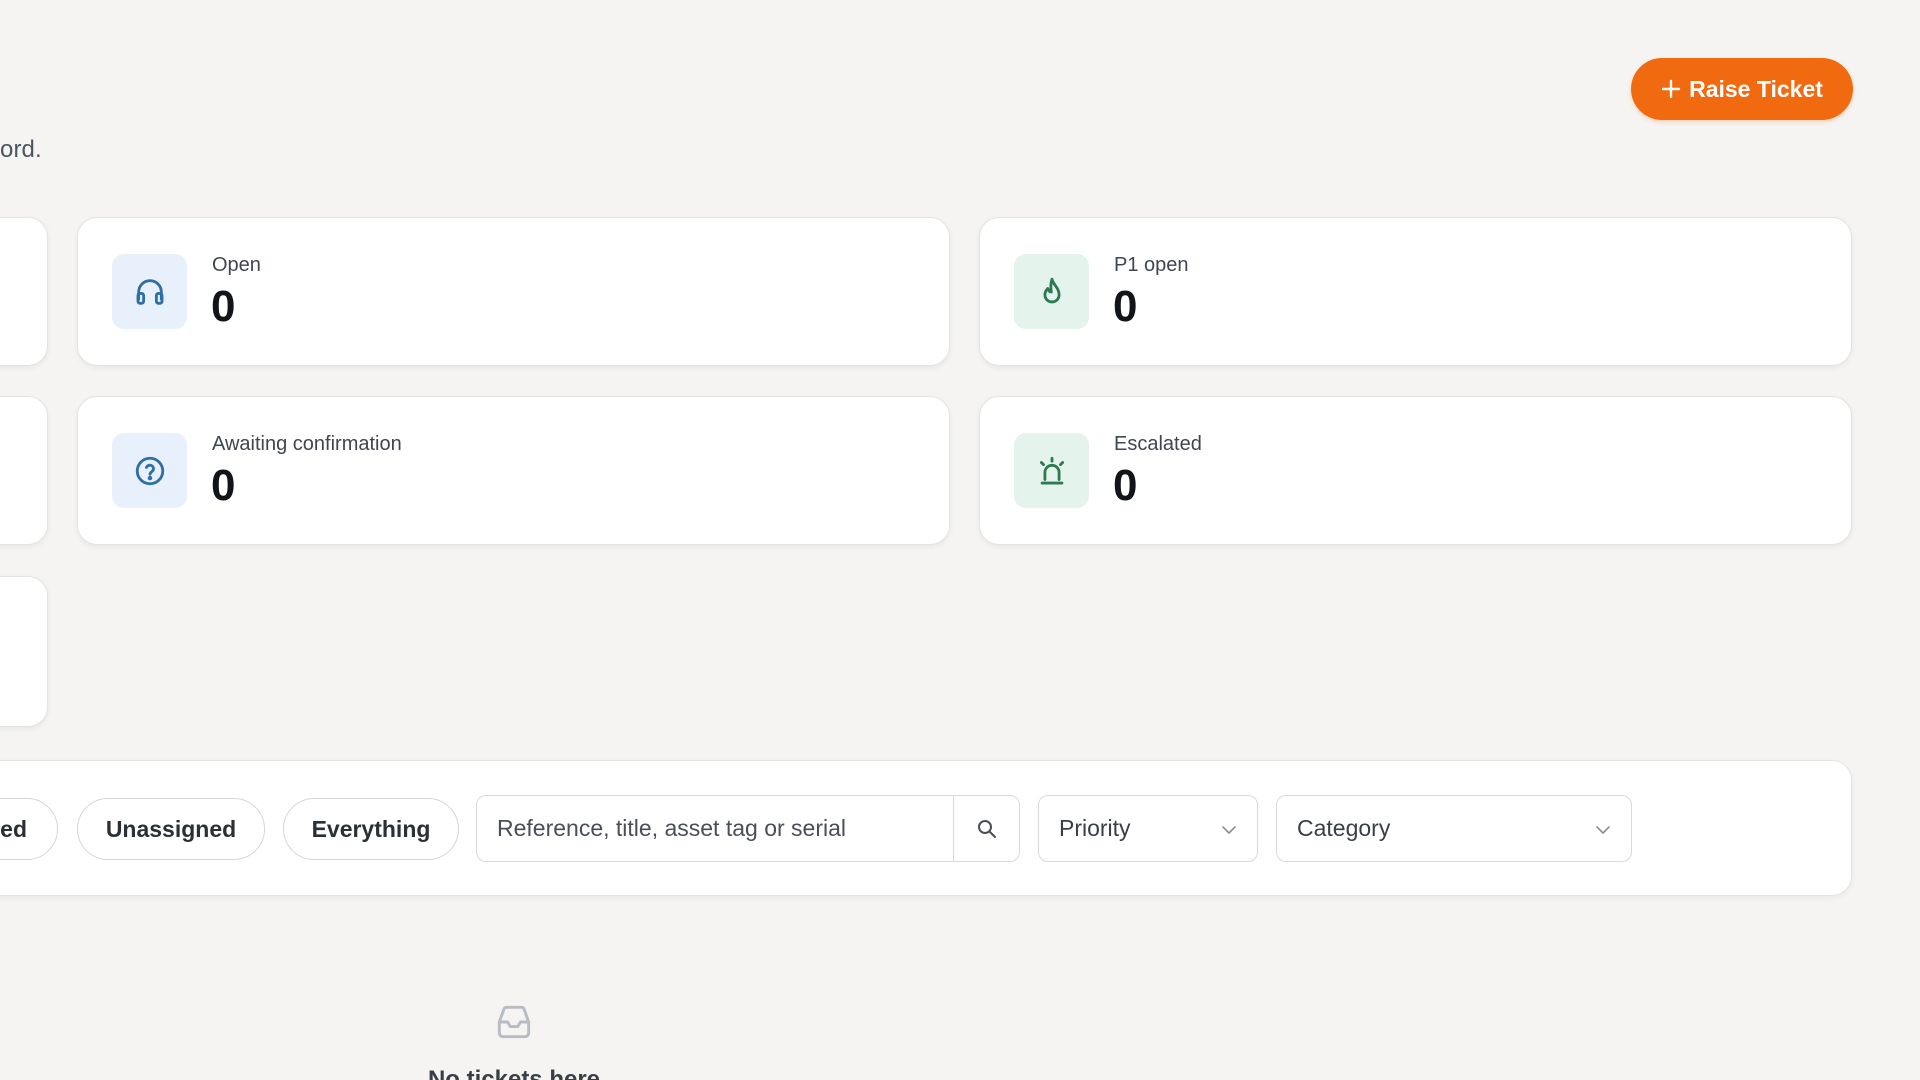 This screenshot has height=1080, width=1920. What do you see at coordinates (1151, 265) in the screenshot?
I see `stat-label: P1 open` at bounding box center [1151, 265].